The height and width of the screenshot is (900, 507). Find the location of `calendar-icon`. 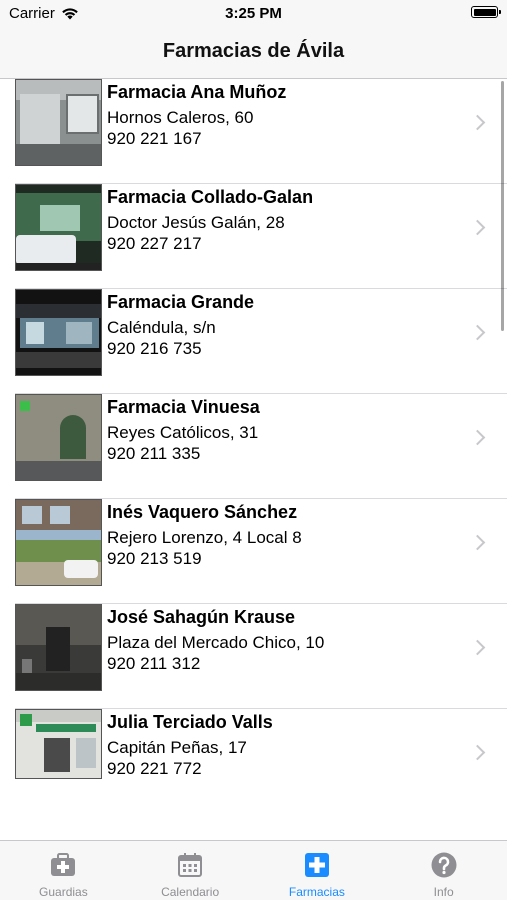

calendar-icon is located at coordinates (190, 865).